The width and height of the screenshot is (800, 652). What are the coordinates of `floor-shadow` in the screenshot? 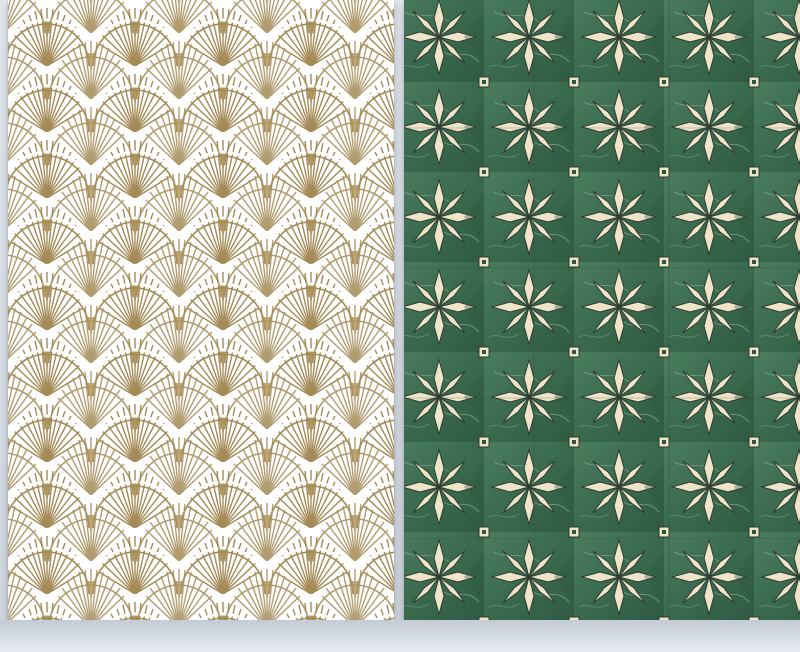 It's located at (400, 636).